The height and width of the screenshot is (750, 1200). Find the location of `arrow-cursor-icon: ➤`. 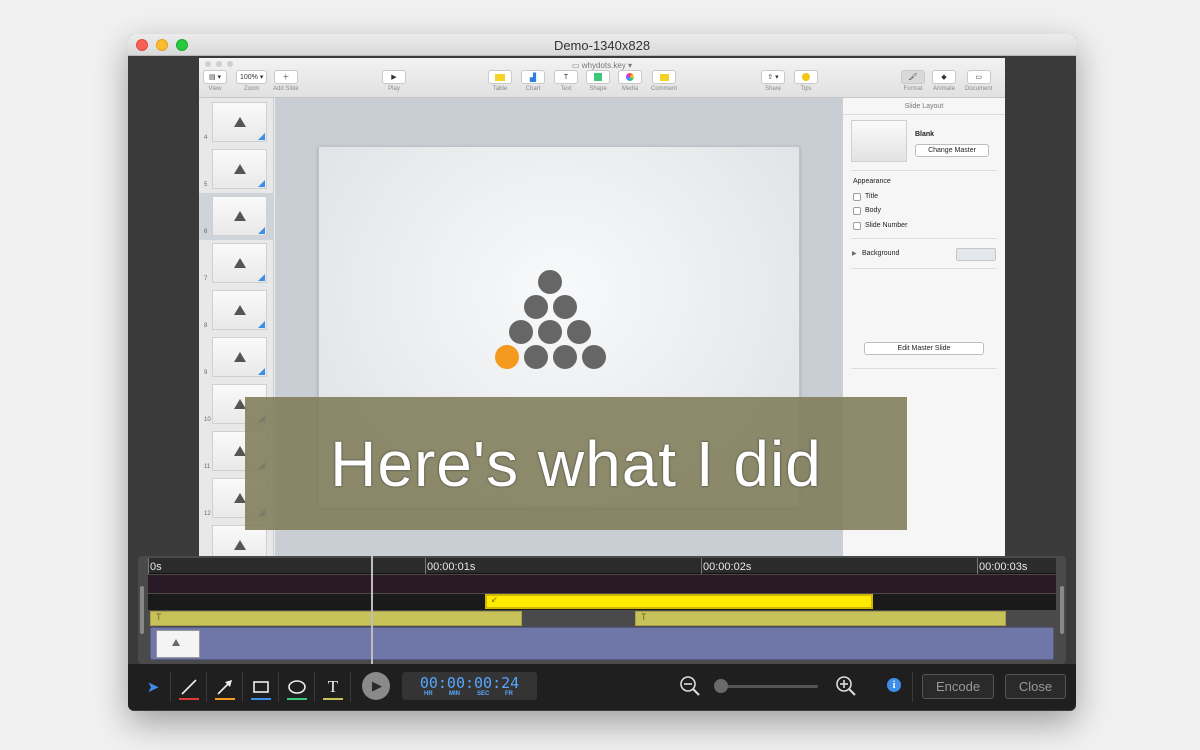

arrow-cursor-icon: ➤ is located at coordinates (153, 687).